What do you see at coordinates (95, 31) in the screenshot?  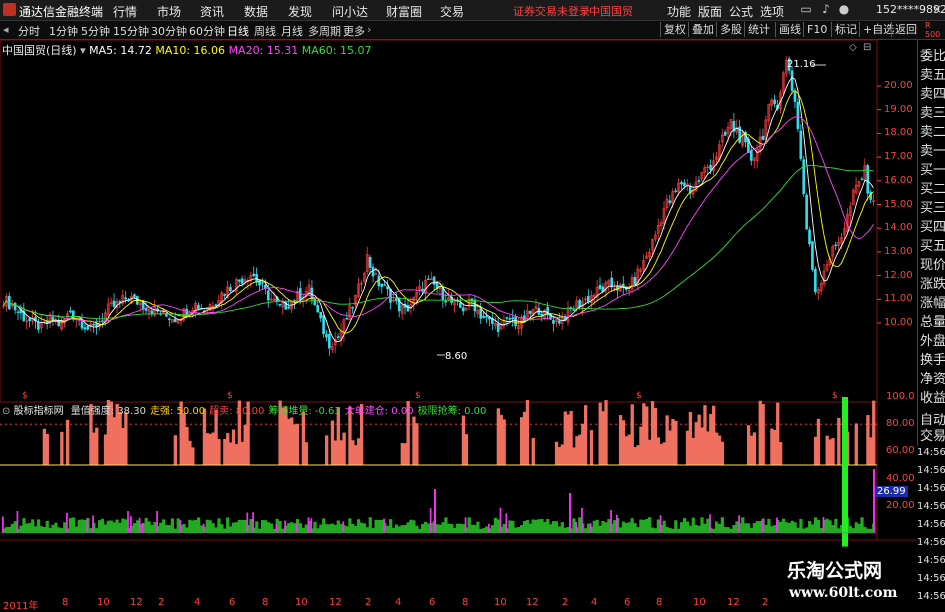 I see `period-5min: 5分钟` at bounding box center [95, 31].